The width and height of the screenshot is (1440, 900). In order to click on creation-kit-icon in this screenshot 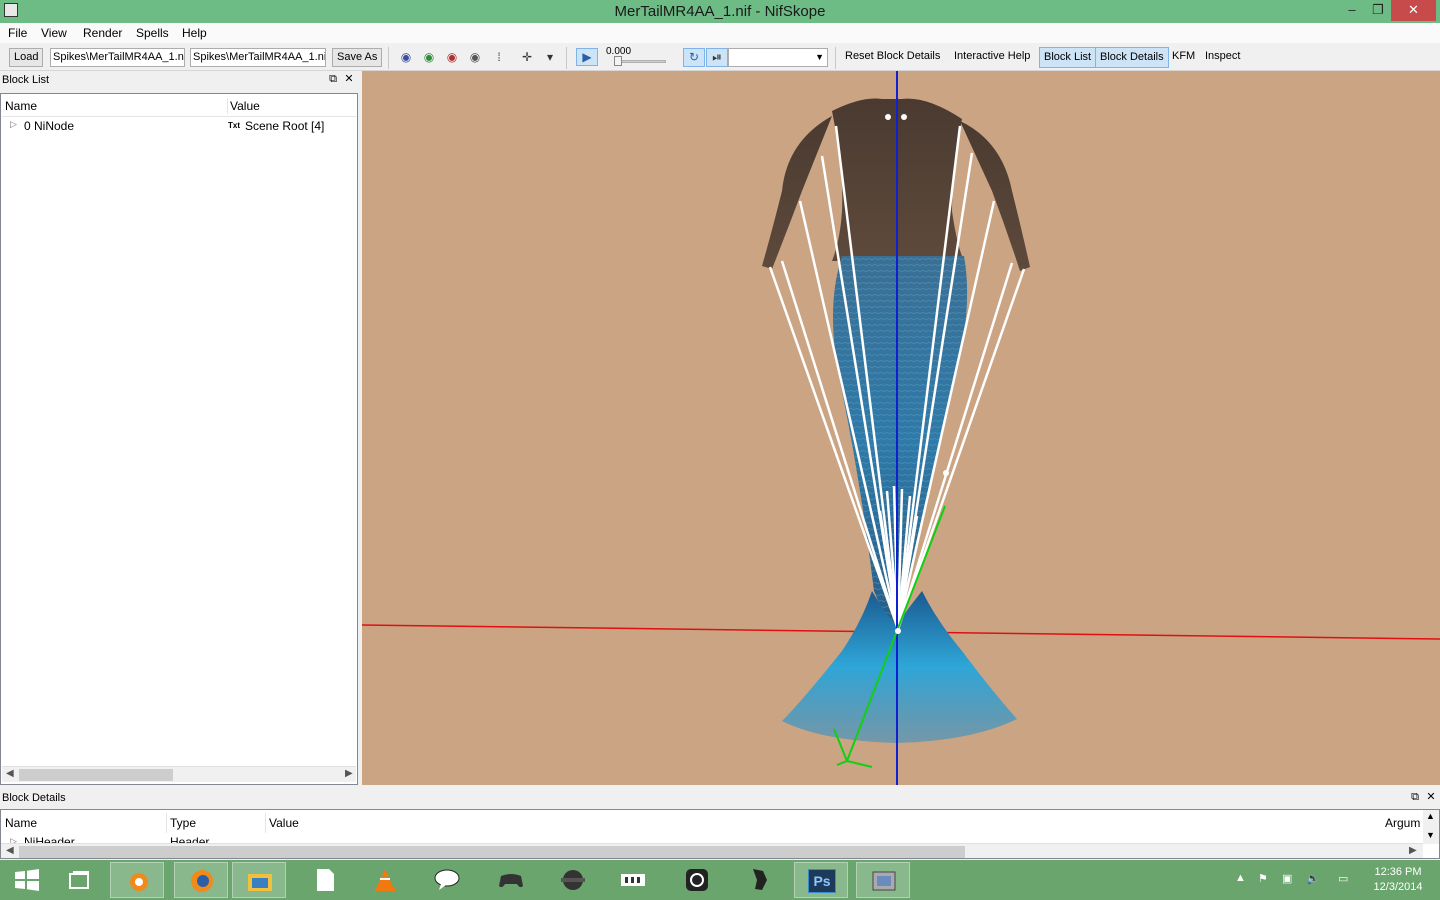, I will do `click(573, 880)`.